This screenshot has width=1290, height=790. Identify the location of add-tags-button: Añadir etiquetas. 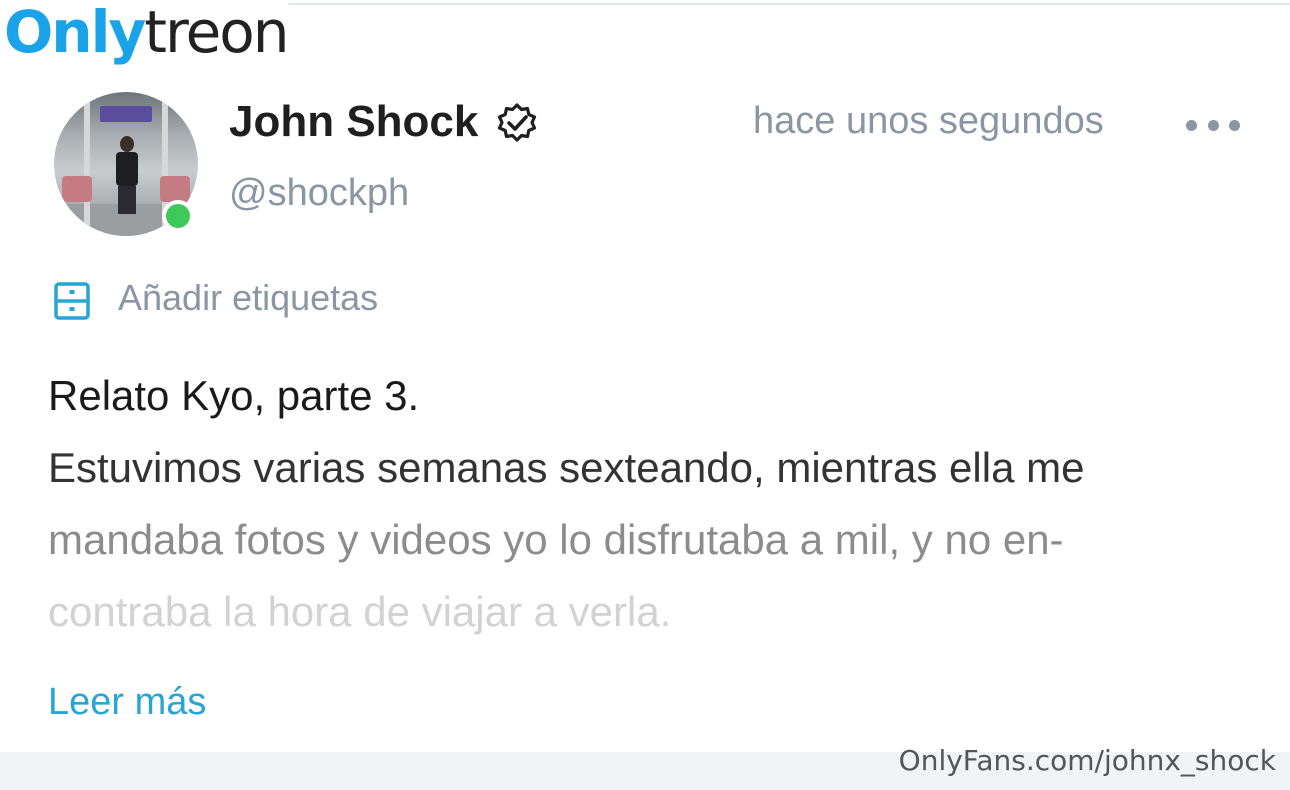
(248, 298).